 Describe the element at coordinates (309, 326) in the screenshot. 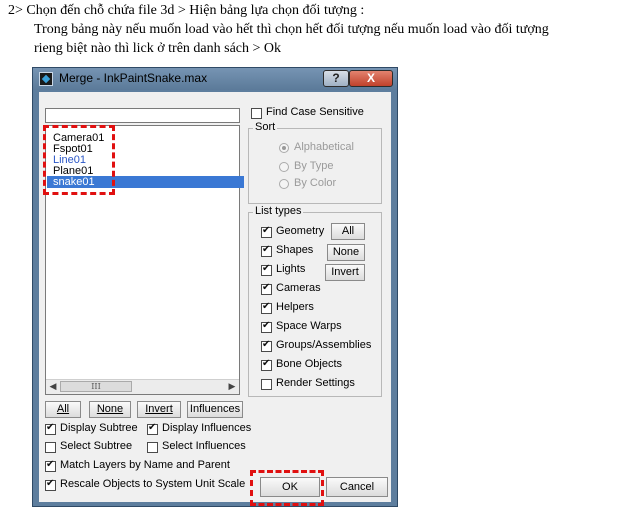

I see `type-space-warps-label: Space Warps` at that location.